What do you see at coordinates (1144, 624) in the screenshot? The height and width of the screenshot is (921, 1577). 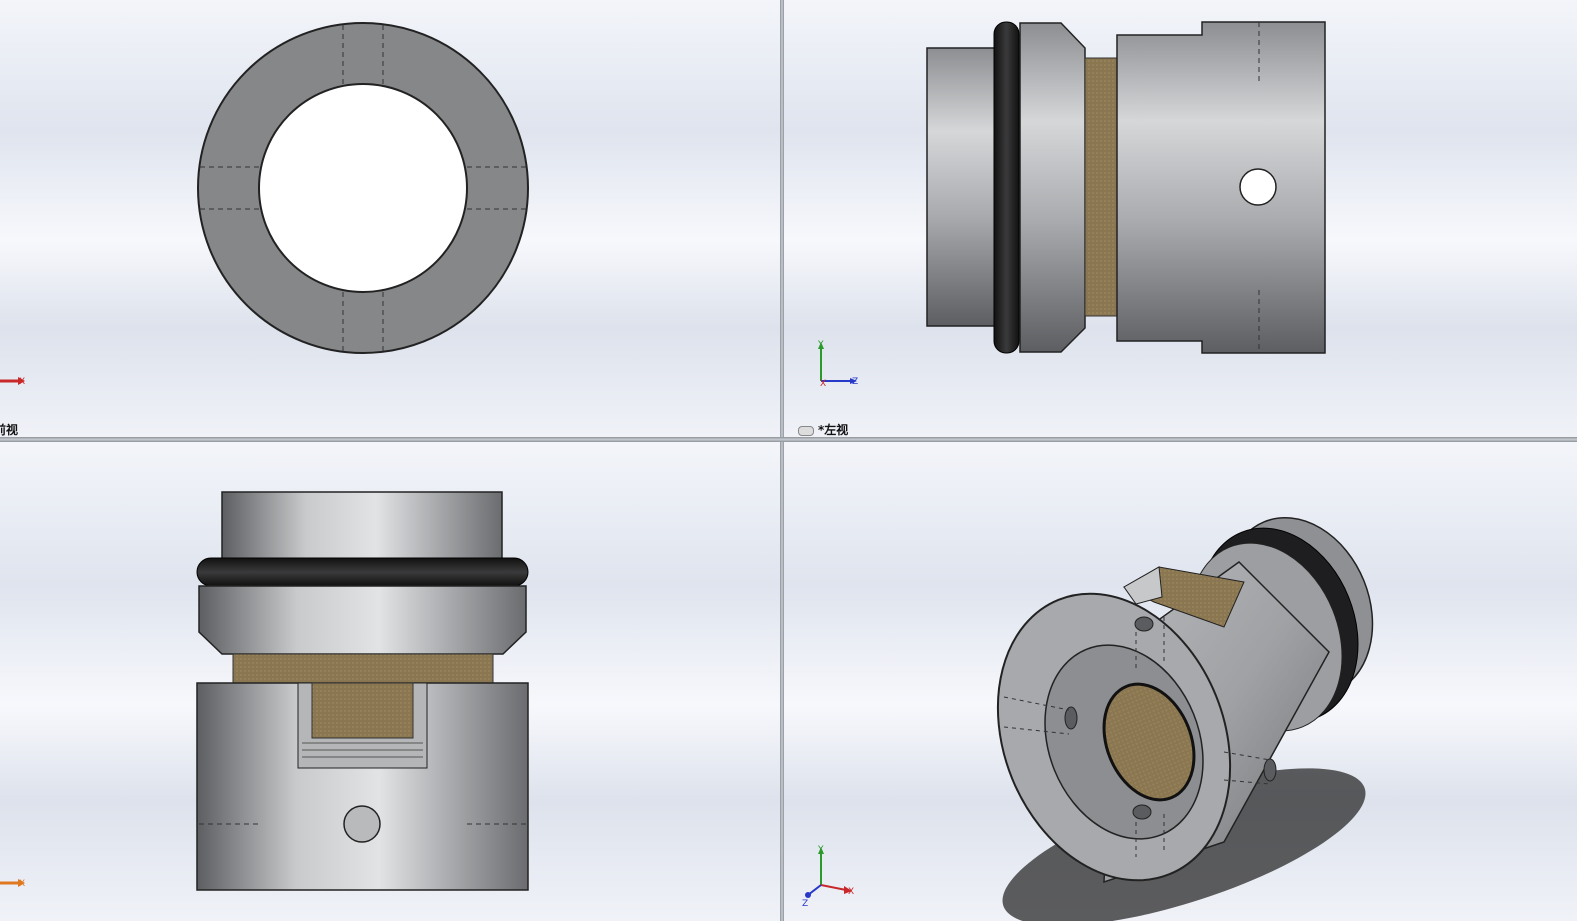 I see `iso-hole-top` at bounding box center [1144, 624].